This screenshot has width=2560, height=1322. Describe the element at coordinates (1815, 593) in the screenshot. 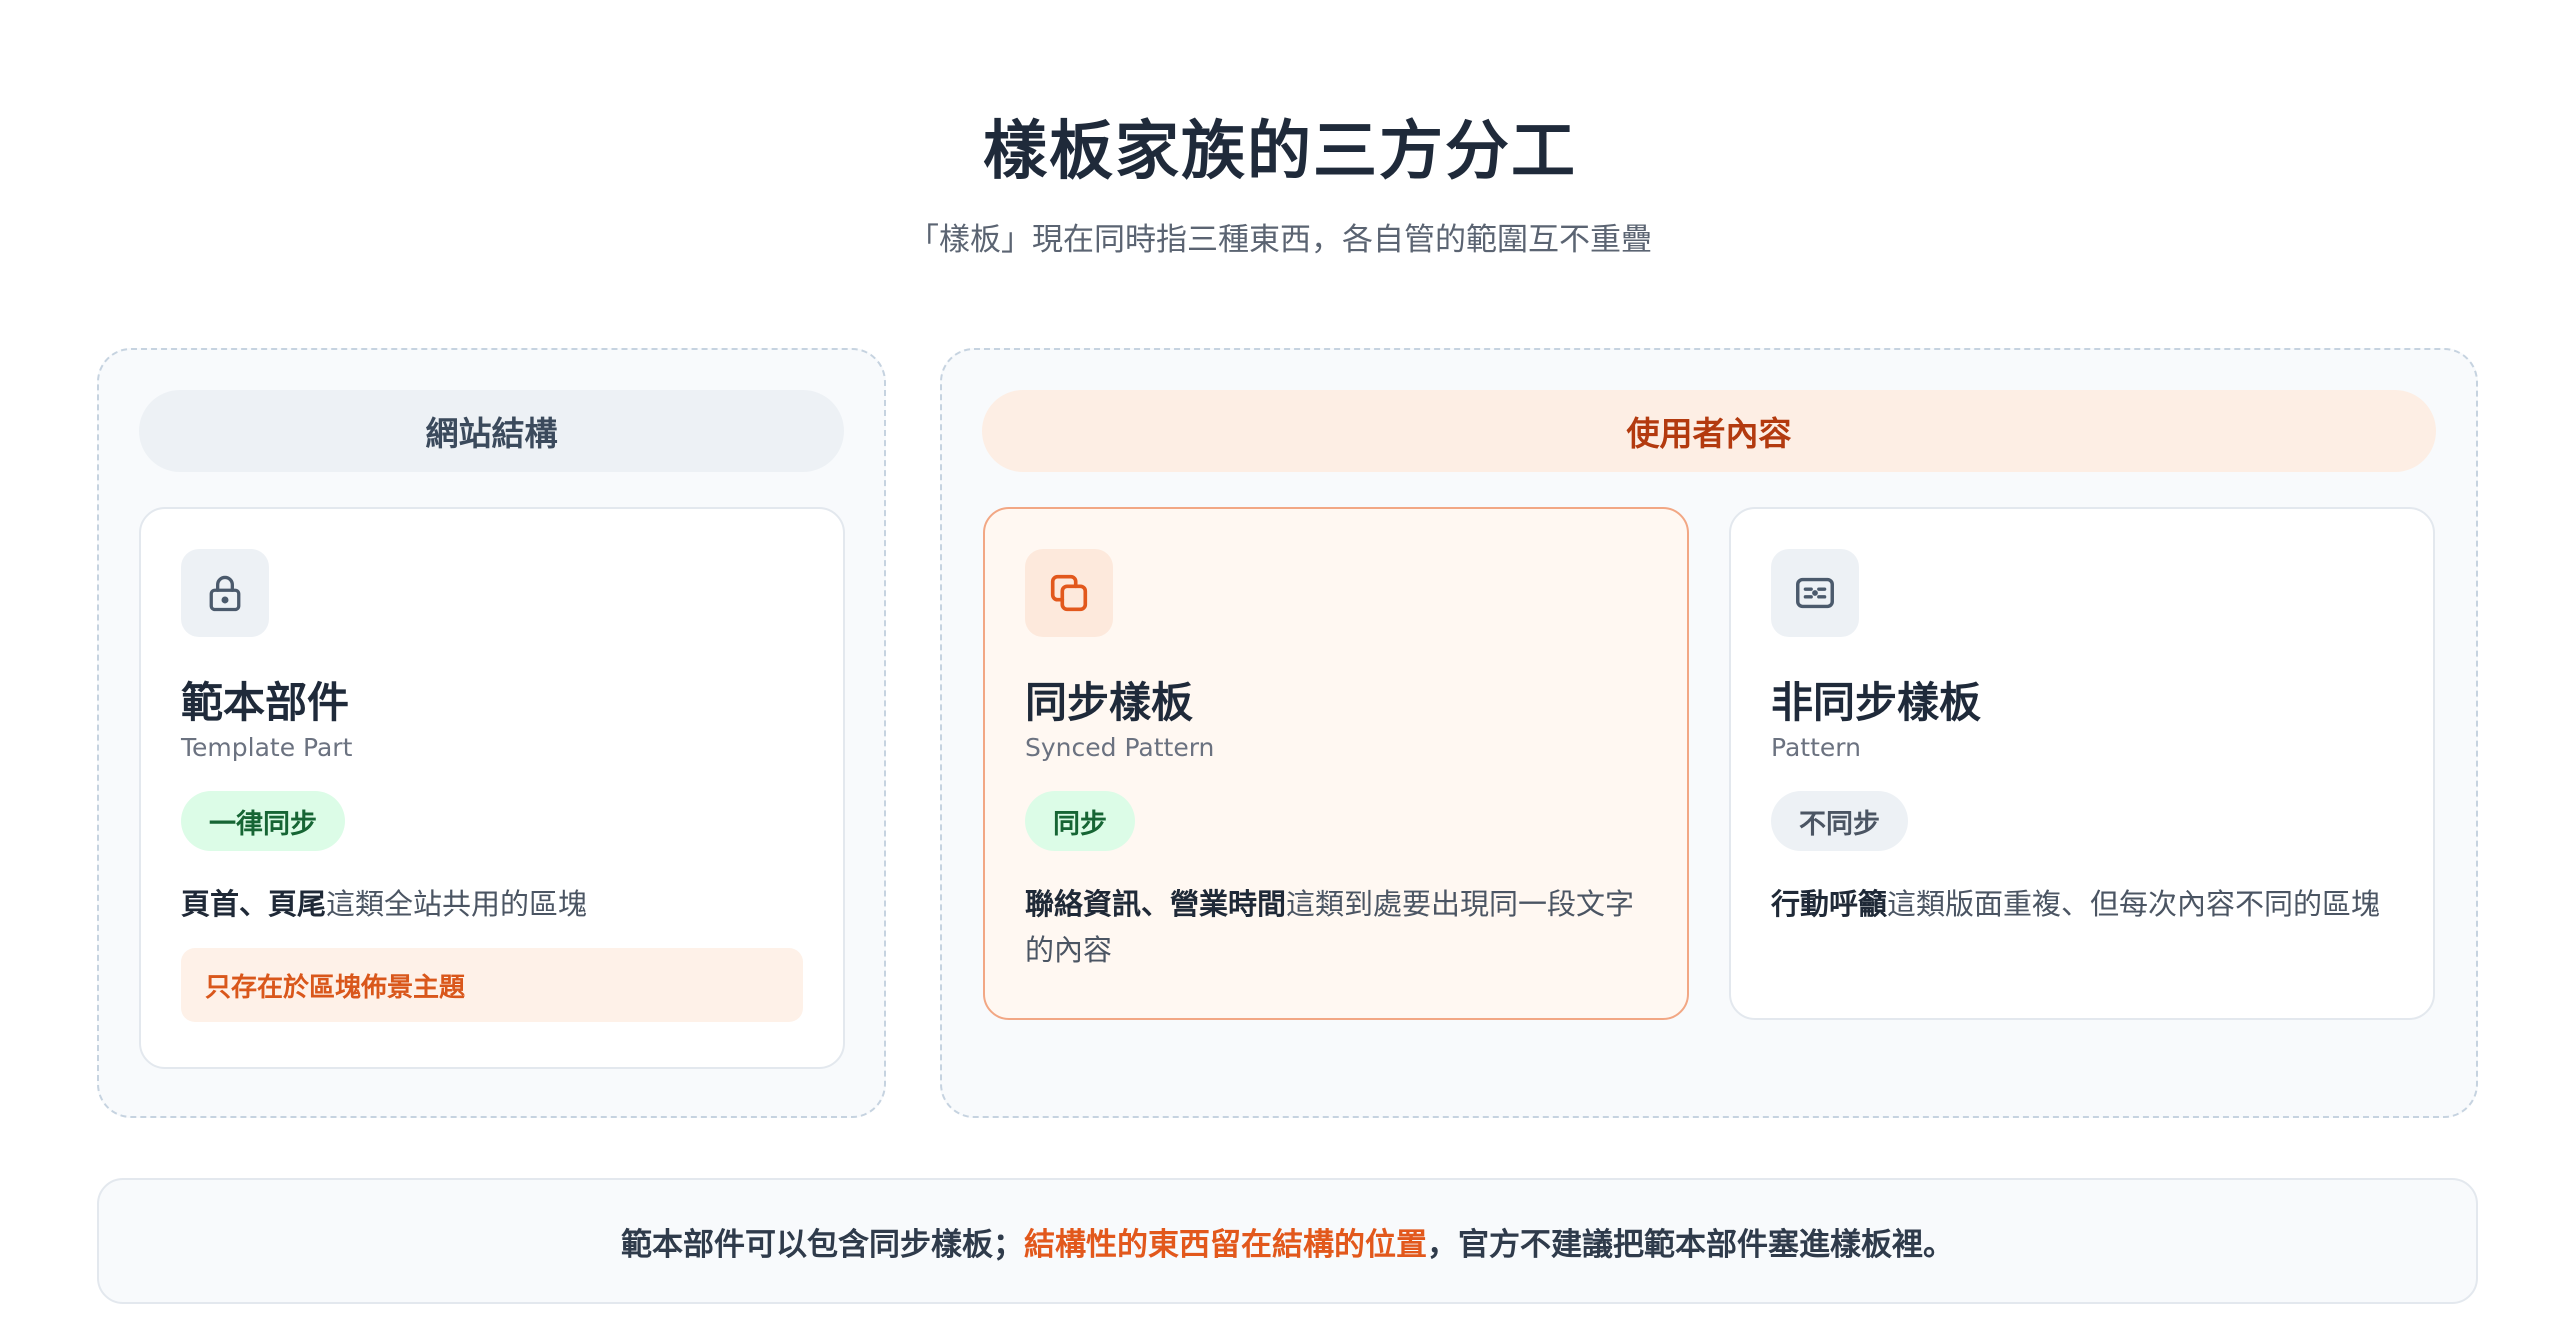

I see `layout-card-icon` at that location.